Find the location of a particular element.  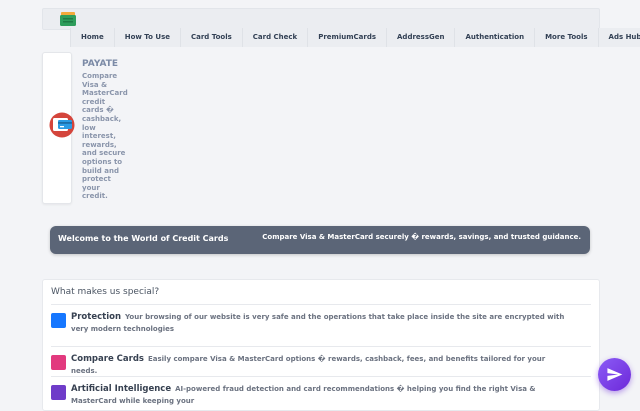

nav-premium-cards: PremiumCards is located at coordinates (348, 37).